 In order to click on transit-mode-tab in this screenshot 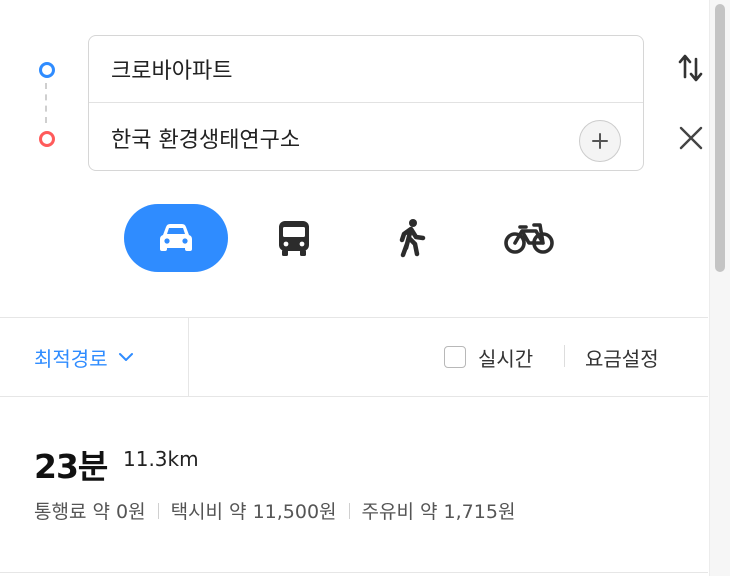, I will do `click(294, 238)`.